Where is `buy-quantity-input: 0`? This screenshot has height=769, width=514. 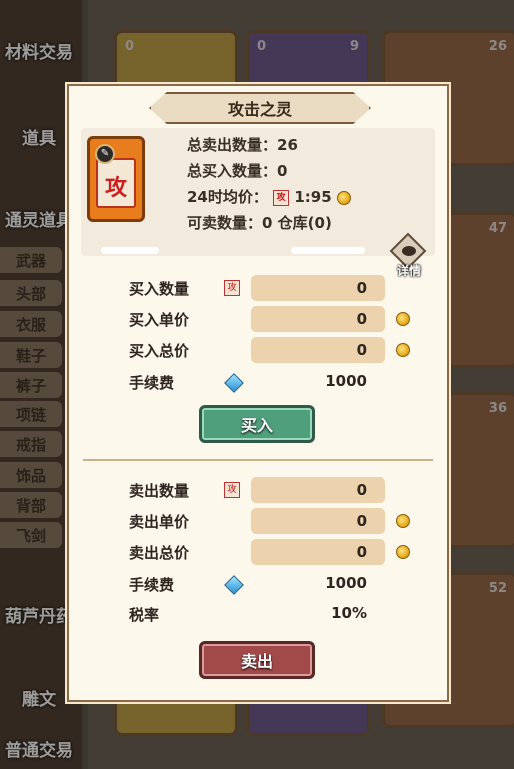 buy-quantity-input: 0 is located at coordinates (318, 288).